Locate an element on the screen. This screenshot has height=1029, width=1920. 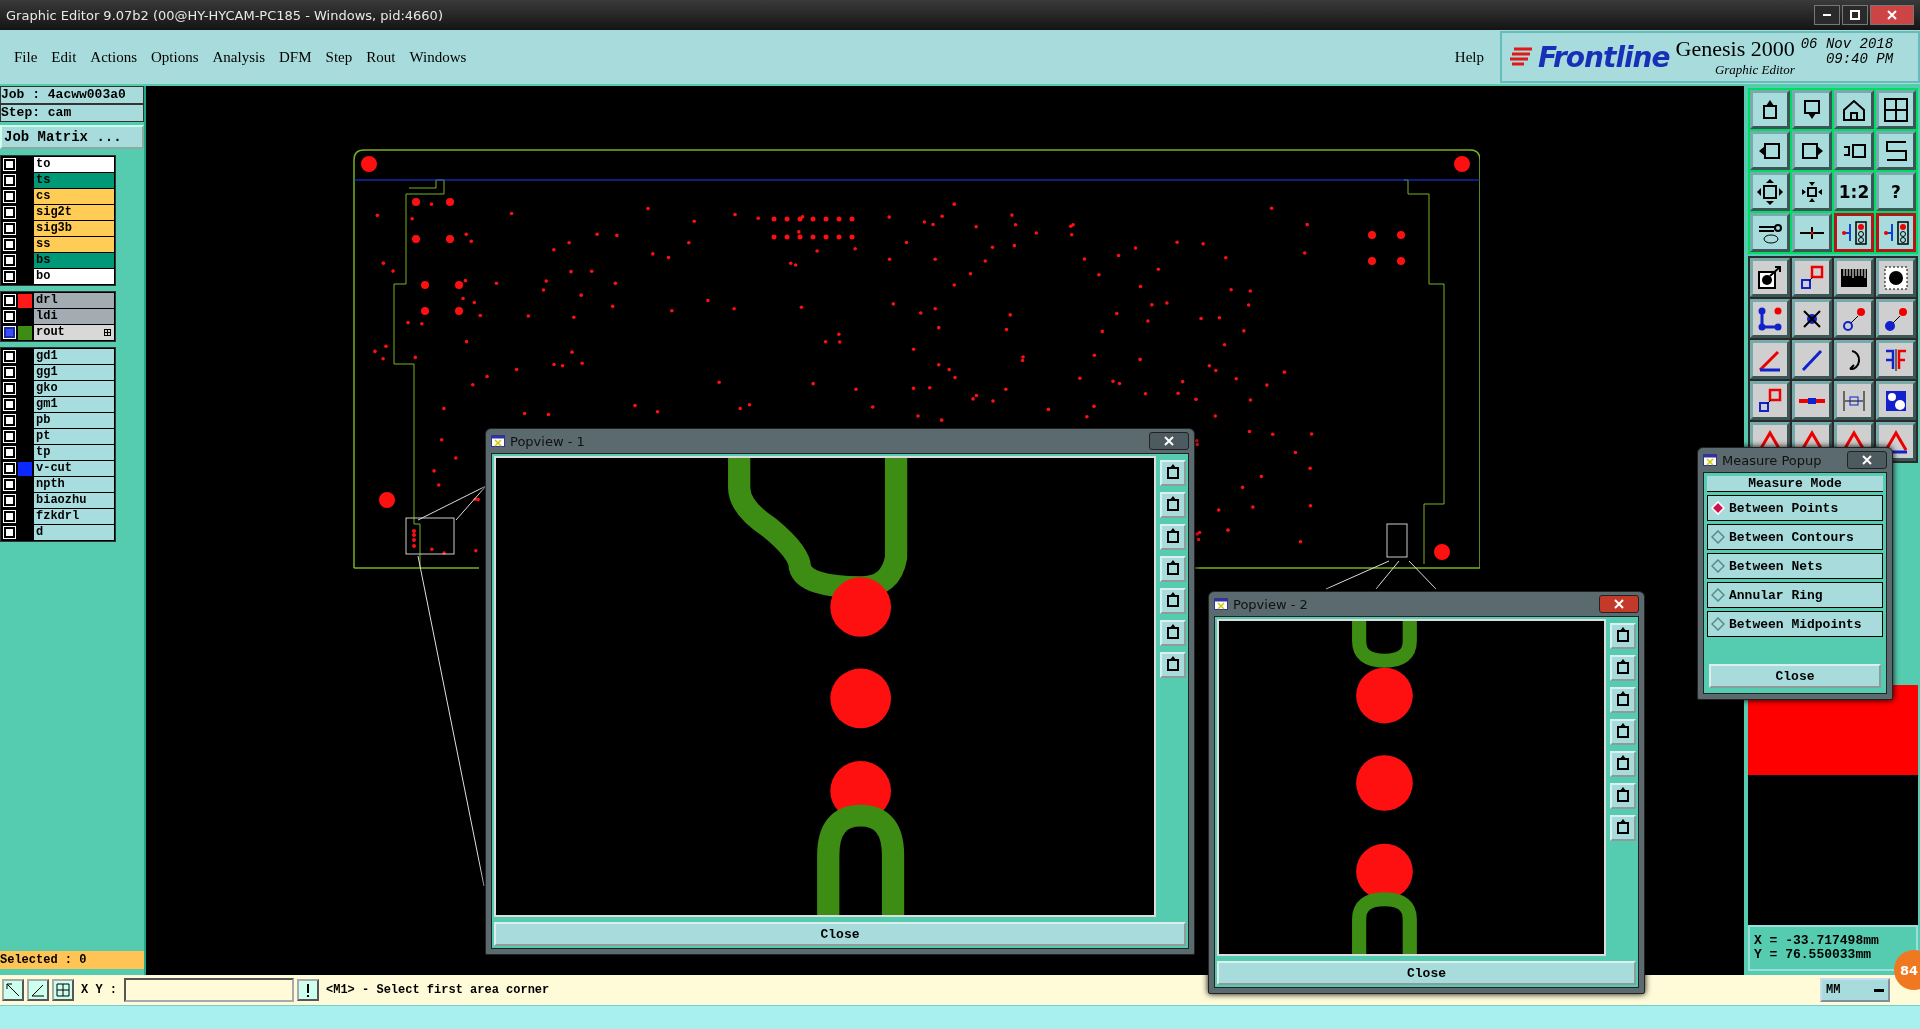
step-label: Step: cam is located at coordinates (72, 113).